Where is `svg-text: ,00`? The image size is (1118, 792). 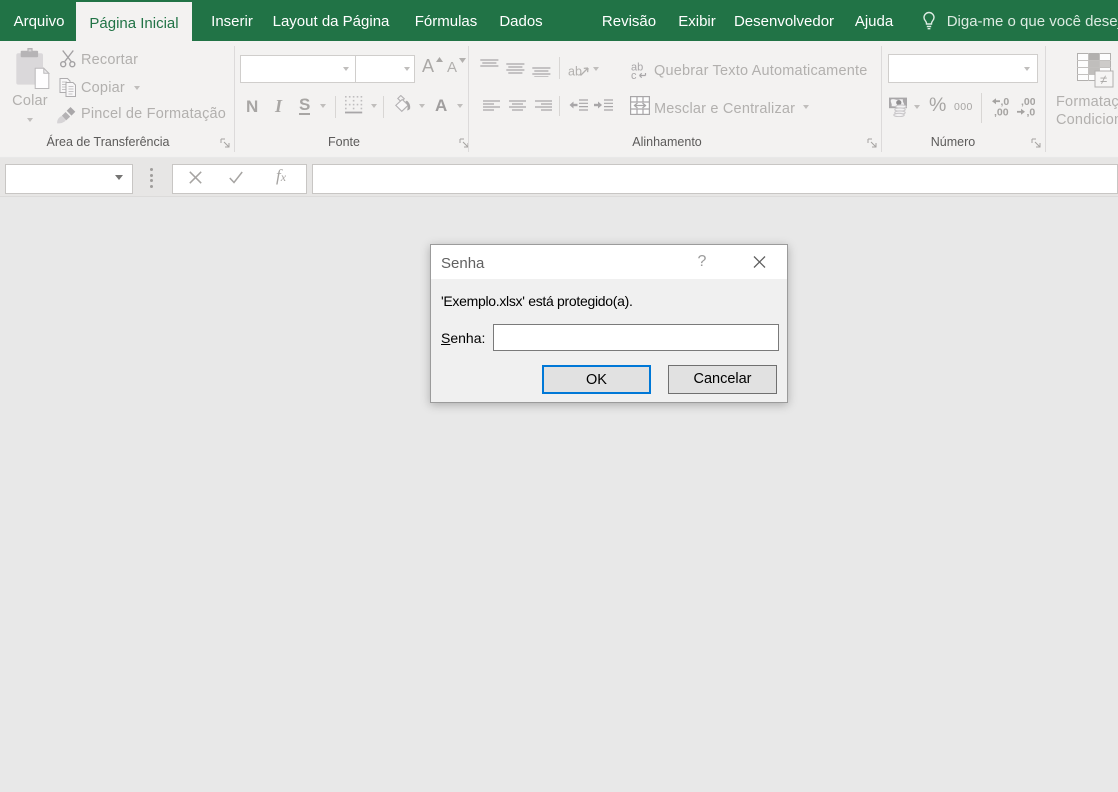
svg-text: ,00 is located at coordinates (1001, 112).